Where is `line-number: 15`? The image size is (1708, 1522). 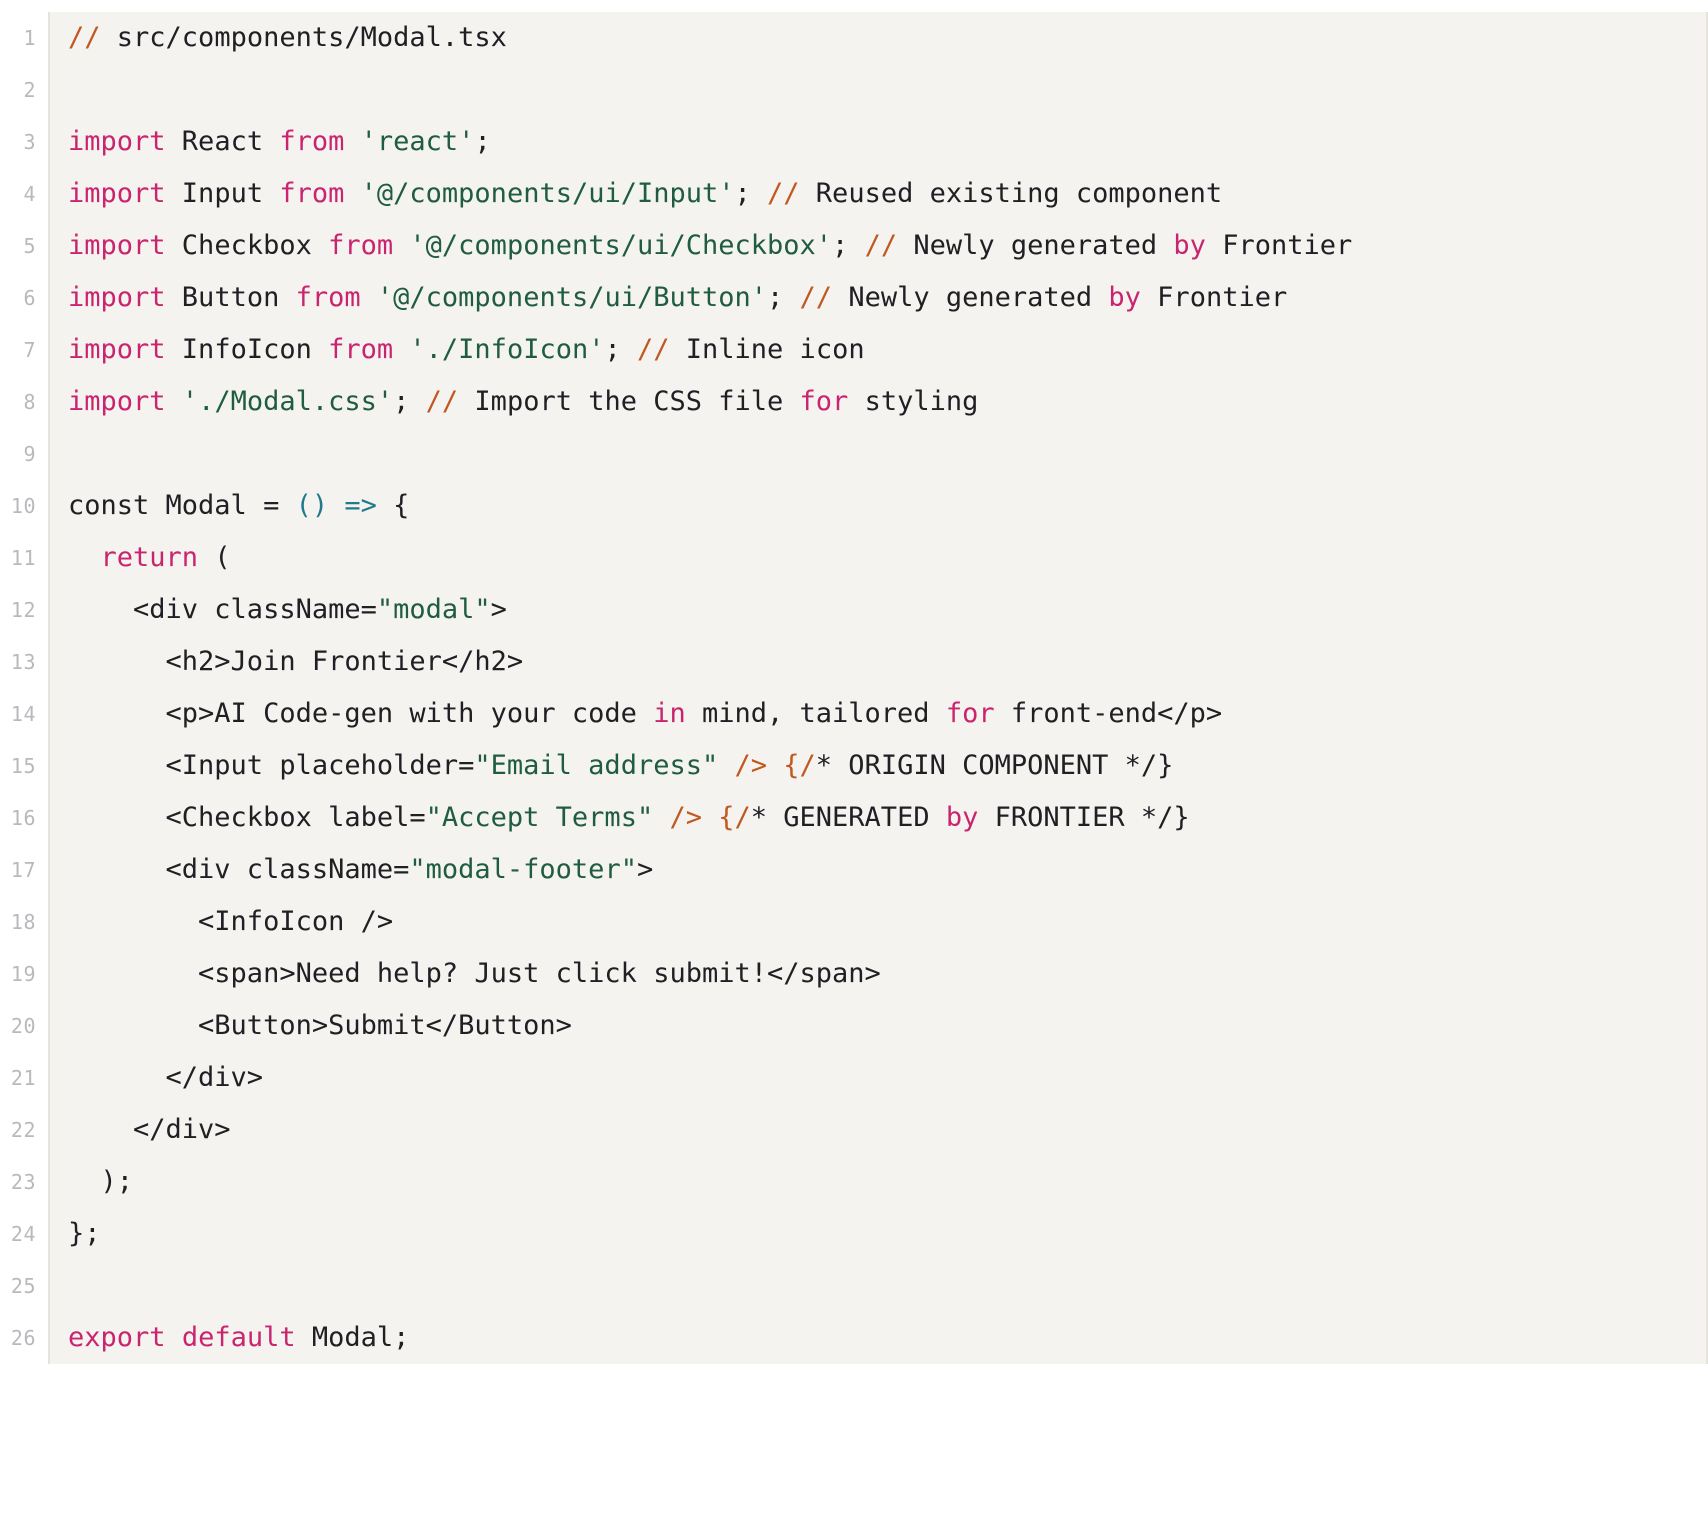
line-number: 15 is located at coordinates (23, 766).